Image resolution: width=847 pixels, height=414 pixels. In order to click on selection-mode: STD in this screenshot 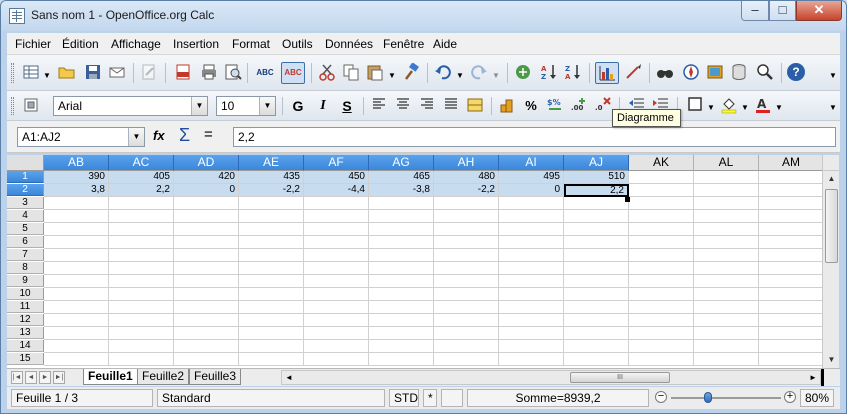, I will do `click(404, 398)`.